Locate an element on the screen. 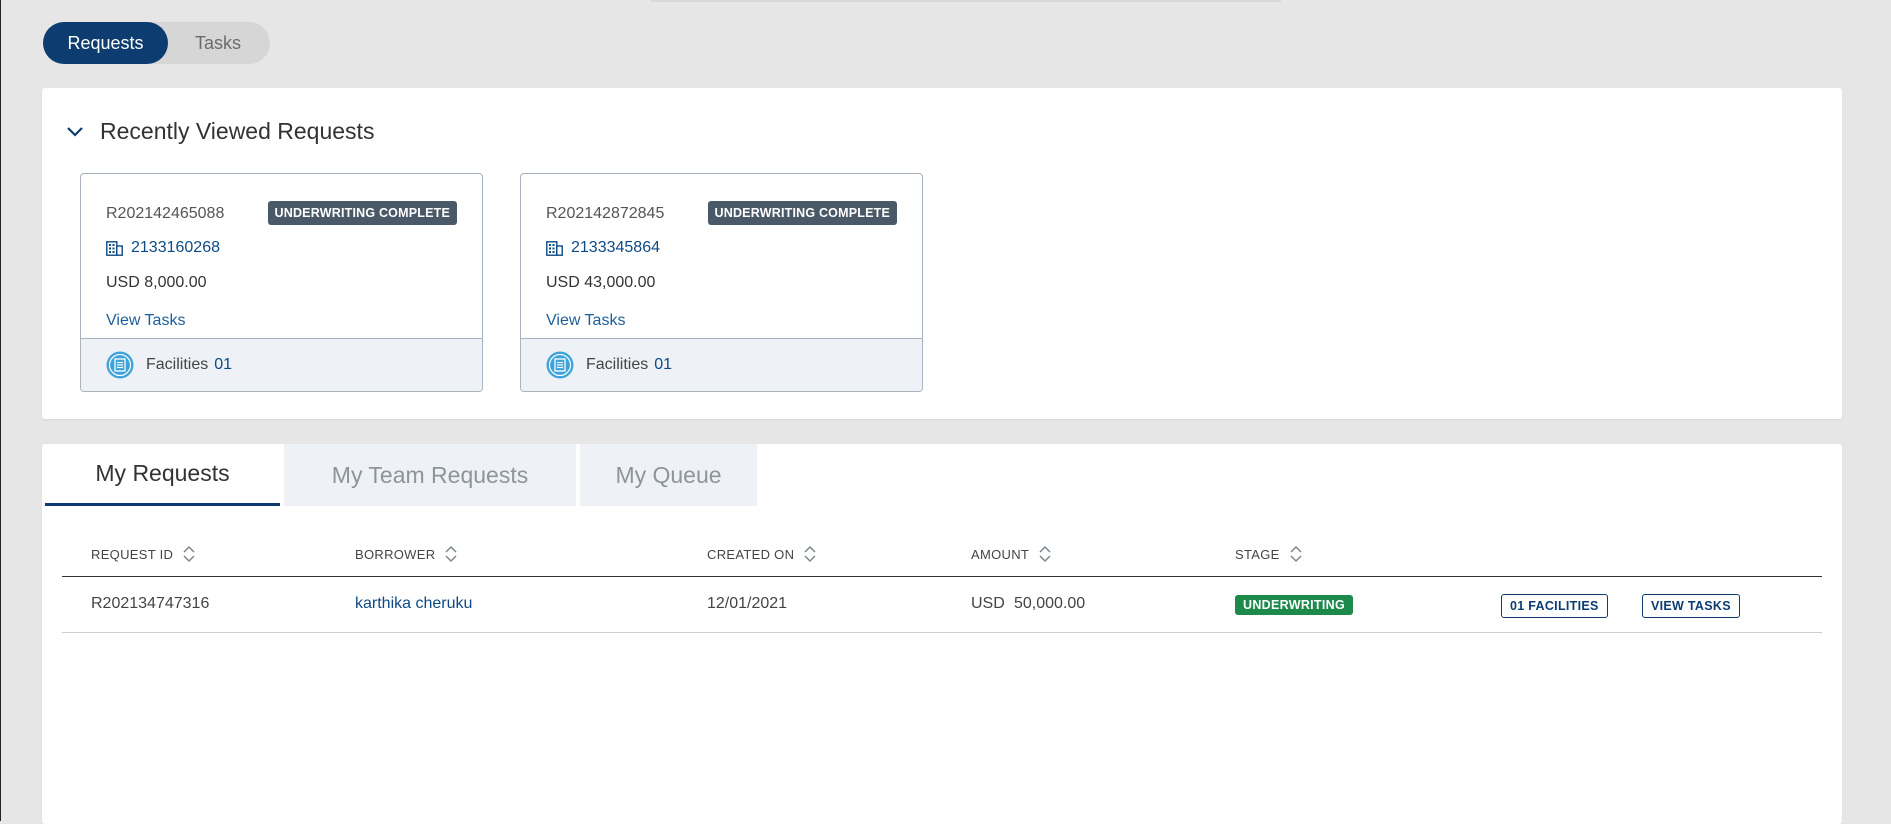 The height and width of the screenshot is (824, 1891). recently-viewed-header: Recently Viewed Requests is located at coordinates (219, 131).